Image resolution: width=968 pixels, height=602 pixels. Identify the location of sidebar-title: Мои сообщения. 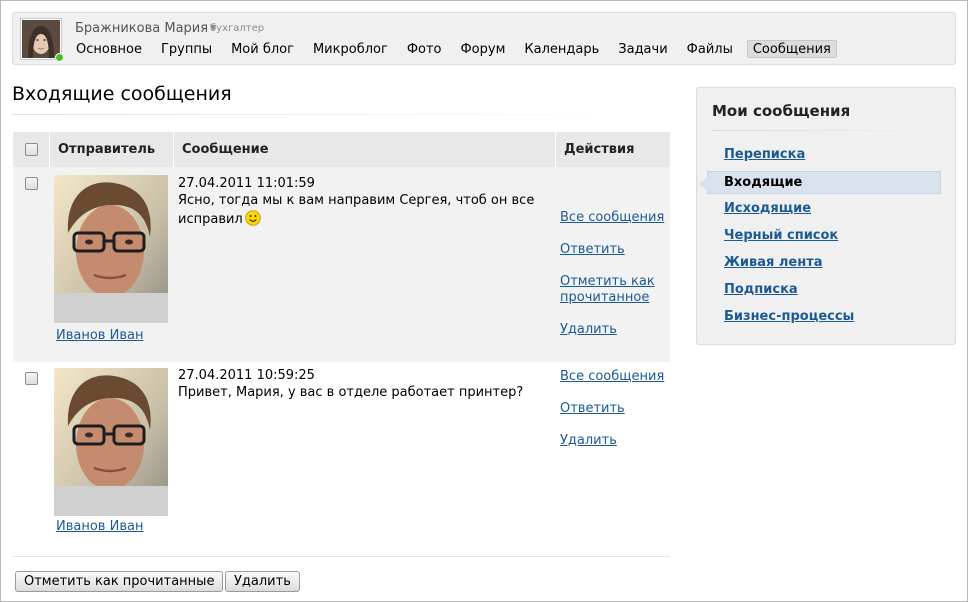
(781, 111).